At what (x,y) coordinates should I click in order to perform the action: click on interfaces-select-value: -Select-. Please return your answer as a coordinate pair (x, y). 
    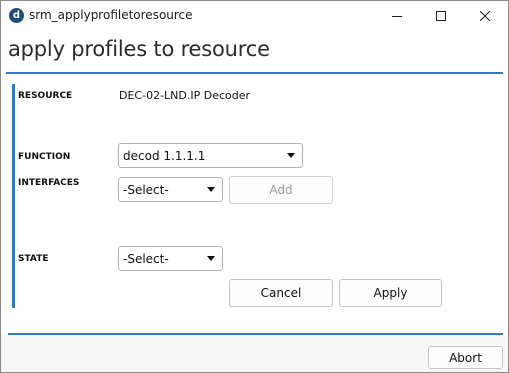
    Looking at the image, I should click on (146, 189).